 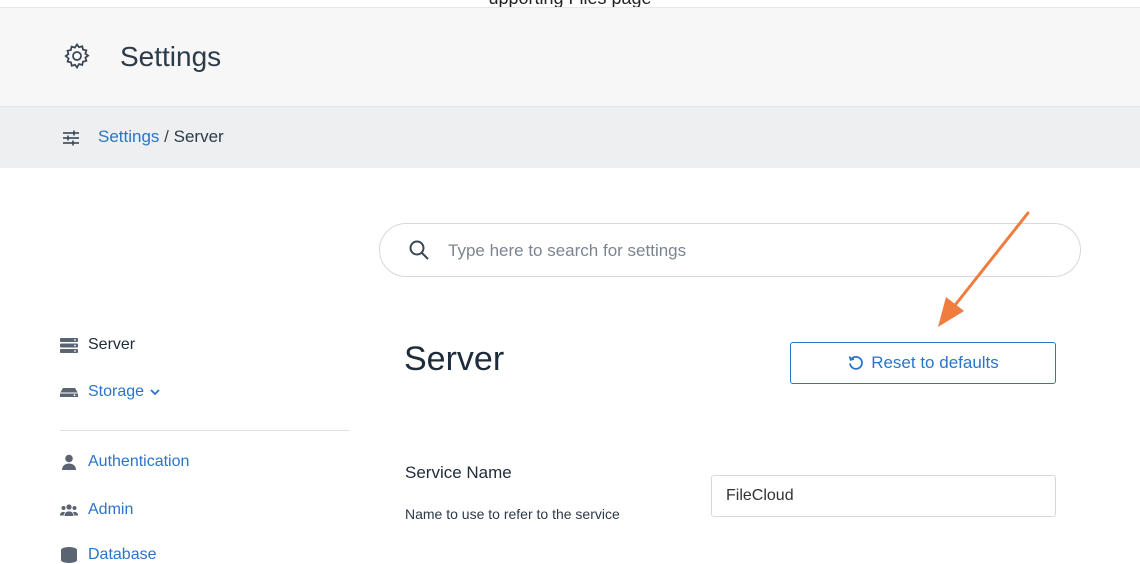 What do you see at coordinates (128, 136) in the screenshot?
I see `breadcrumb-settings-link: Settings` at bounding box center [128, 136].